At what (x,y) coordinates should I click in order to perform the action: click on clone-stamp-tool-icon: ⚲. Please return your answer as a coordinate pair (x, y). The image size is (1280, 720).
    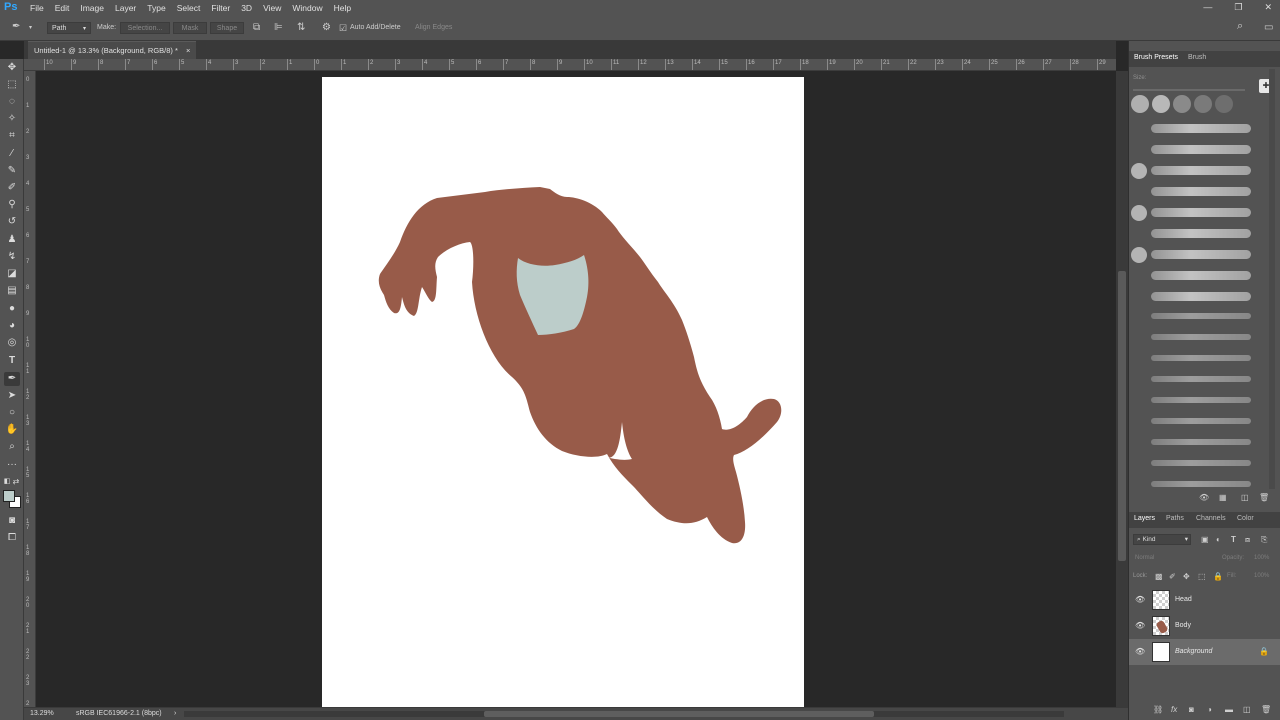
    Looking at the image, I should click on (12, 205).